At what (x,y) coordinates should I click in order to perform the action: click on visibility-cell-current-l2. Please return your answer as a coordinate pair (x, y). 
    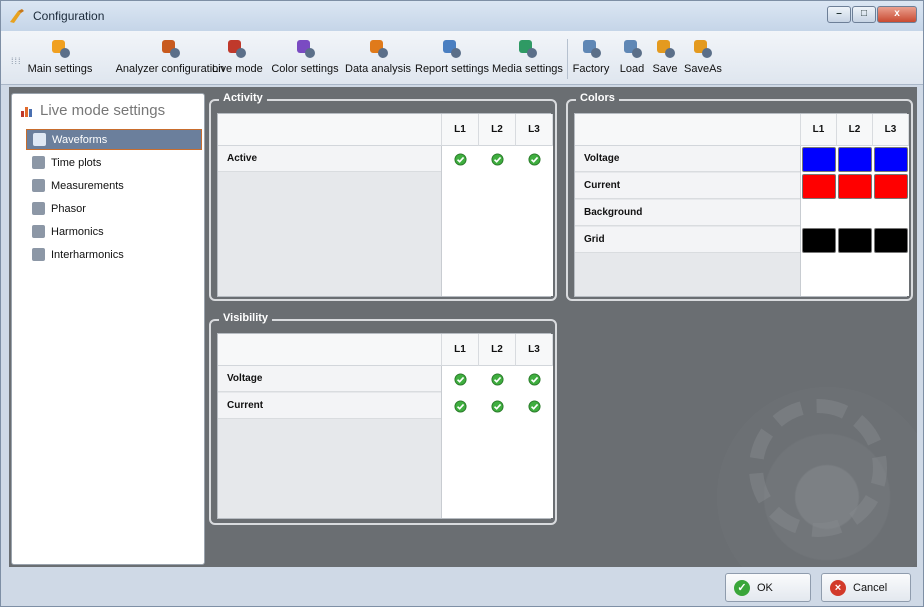
    Looking at the image, I should click on (497, 406).